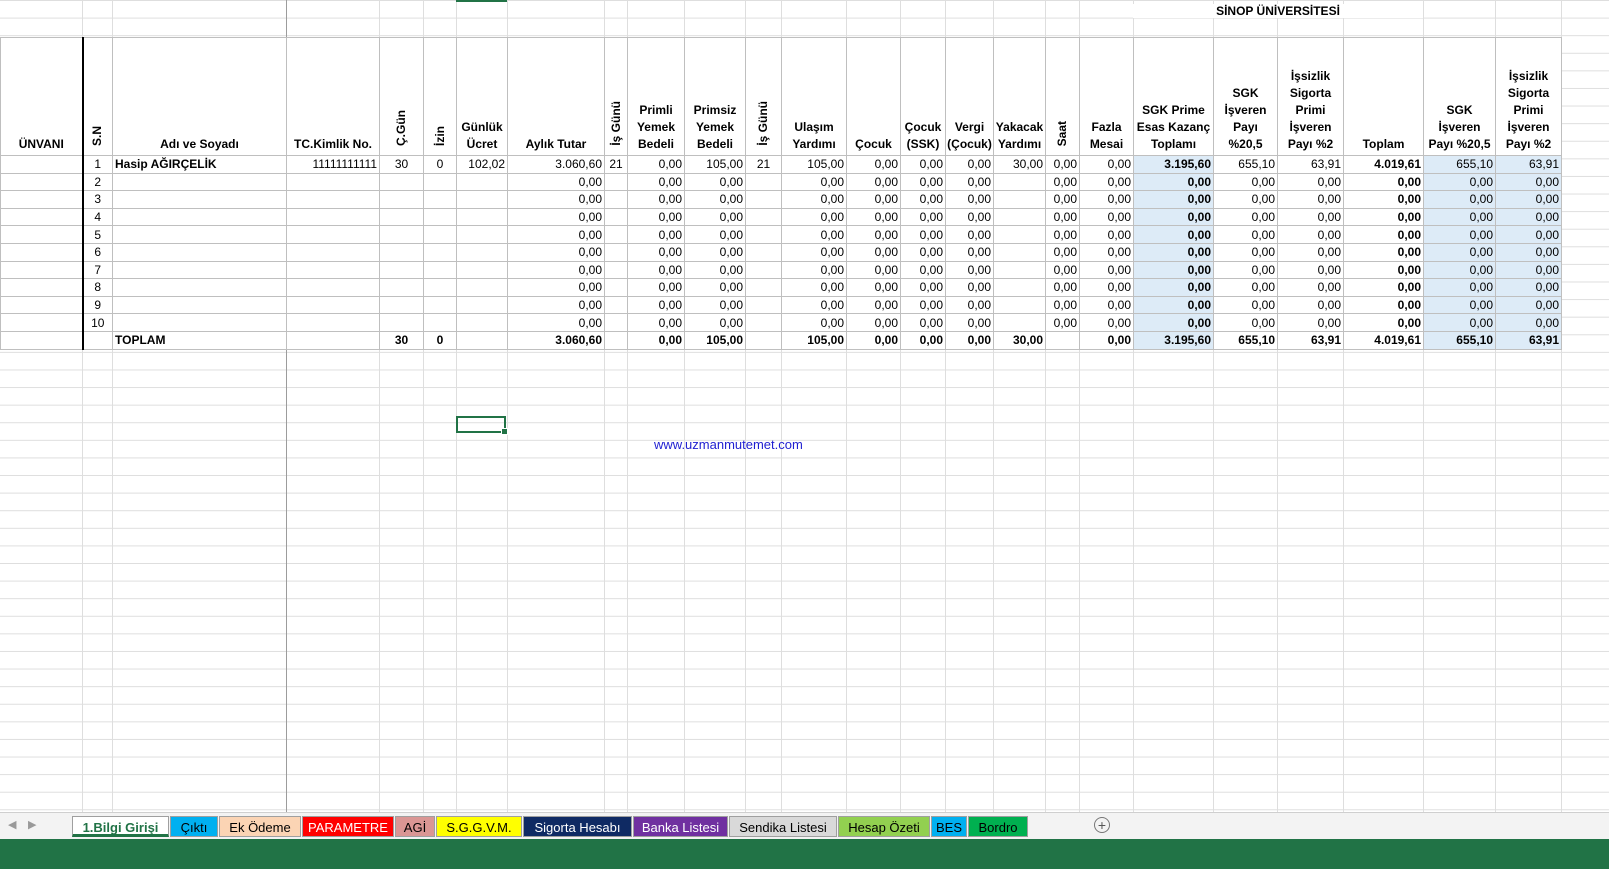 The width and height of the screenshot is (1609, 869). I want to click on table-cell: 10, so click(97, 322).